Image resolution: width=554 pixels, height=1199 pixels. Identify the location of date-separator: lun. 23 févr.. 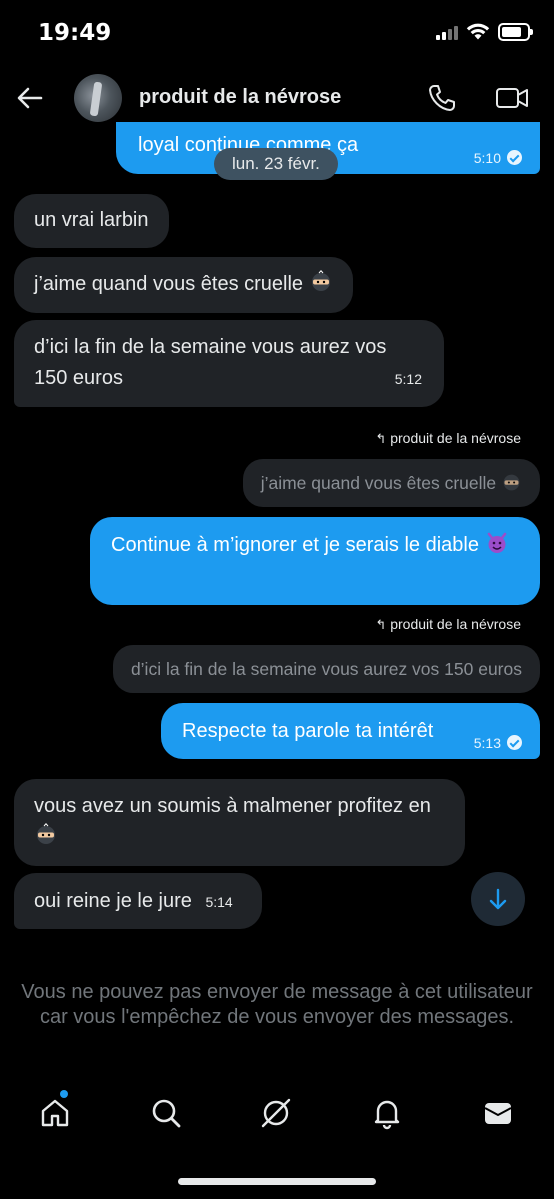
(276, 164).